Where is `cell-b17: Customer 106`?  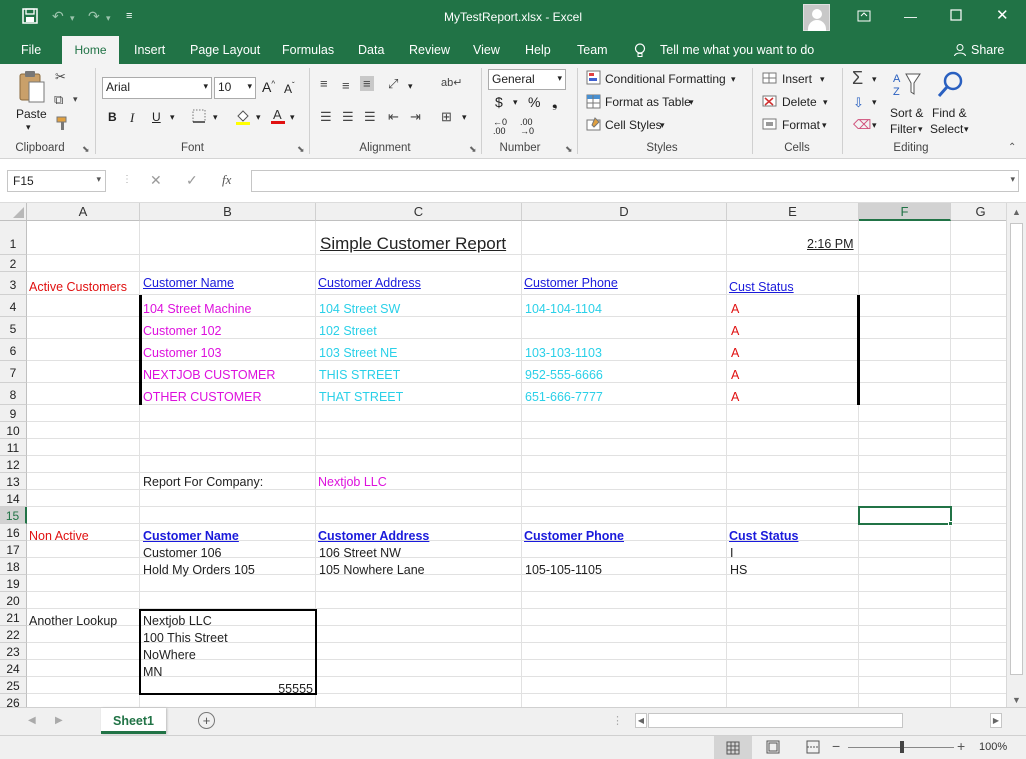
cell-b17: Customer 106 is located at coordinates (182, 553).